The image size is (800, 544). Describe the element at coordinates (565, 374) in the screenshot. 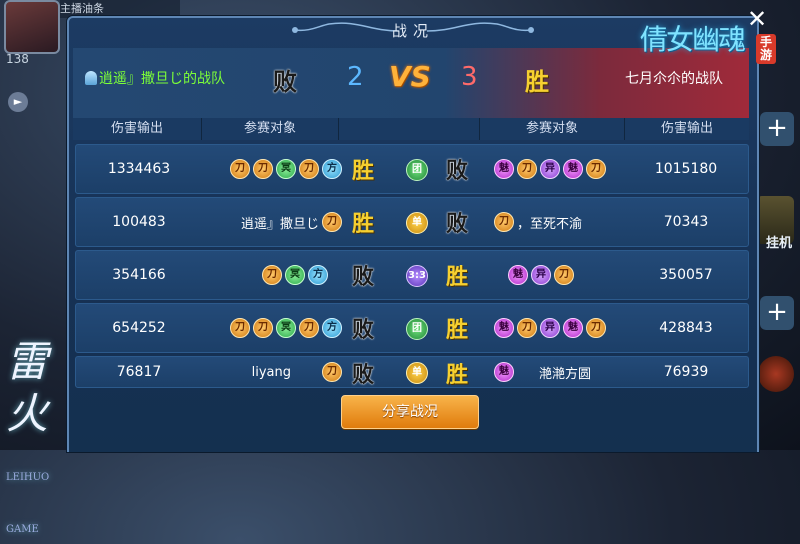

I see `right-player-name: 滟滟方圆` at that location.